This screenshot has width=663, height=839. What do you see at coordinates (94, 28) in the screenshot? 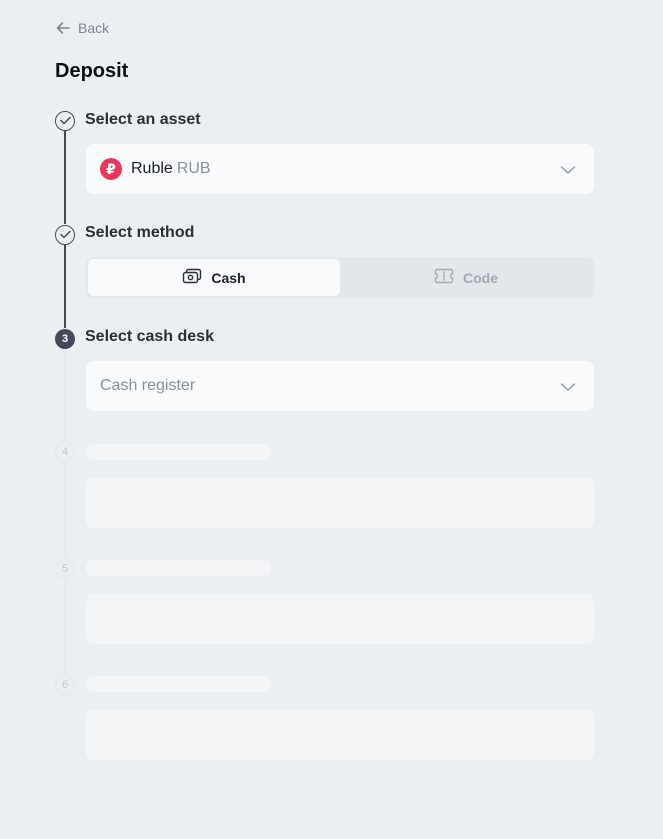
I see `back-label: Back` at bounding box center [94, 28].